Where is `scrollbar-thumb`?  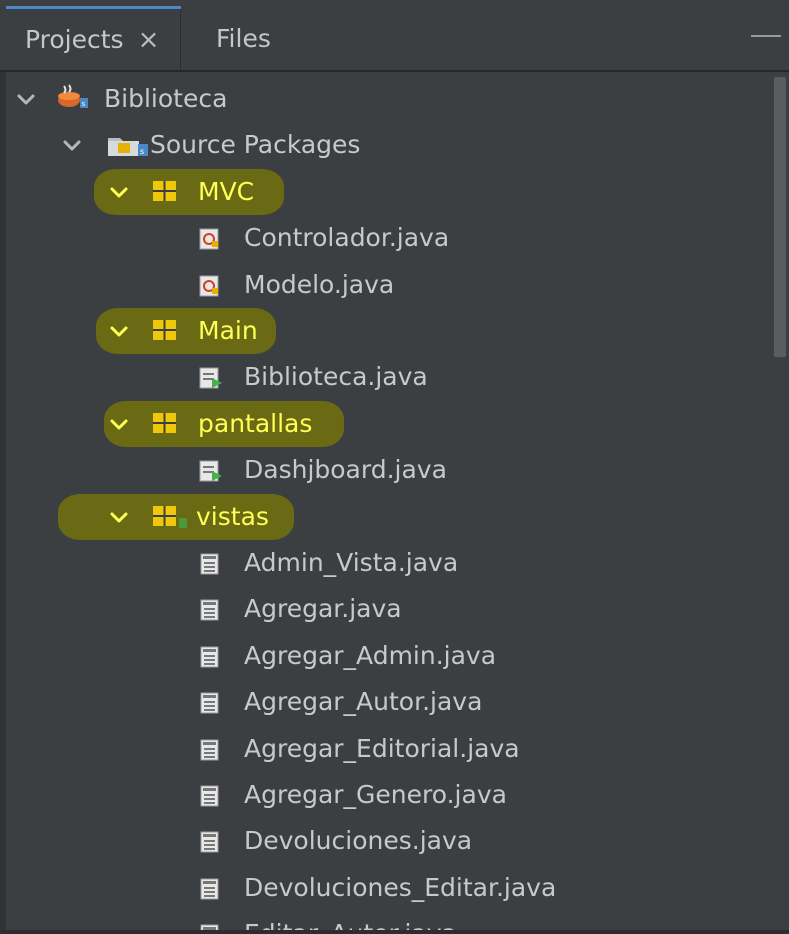
scrollbar-thumb is located at coordinates (780, 217).